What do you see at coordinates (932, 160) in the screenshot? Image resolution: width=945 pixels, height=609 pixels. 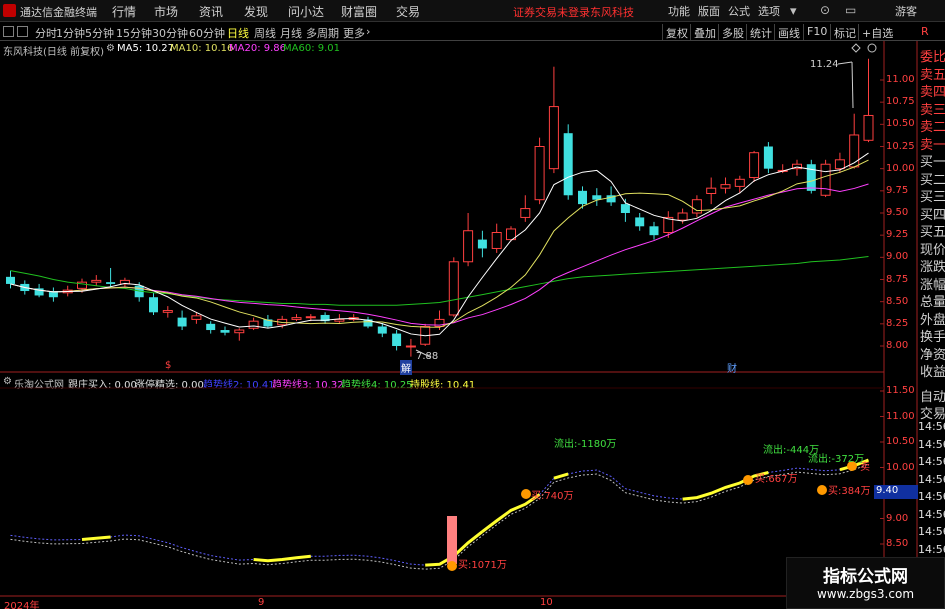 I see `side-tab: 买一` at bounding box center [932, 160].